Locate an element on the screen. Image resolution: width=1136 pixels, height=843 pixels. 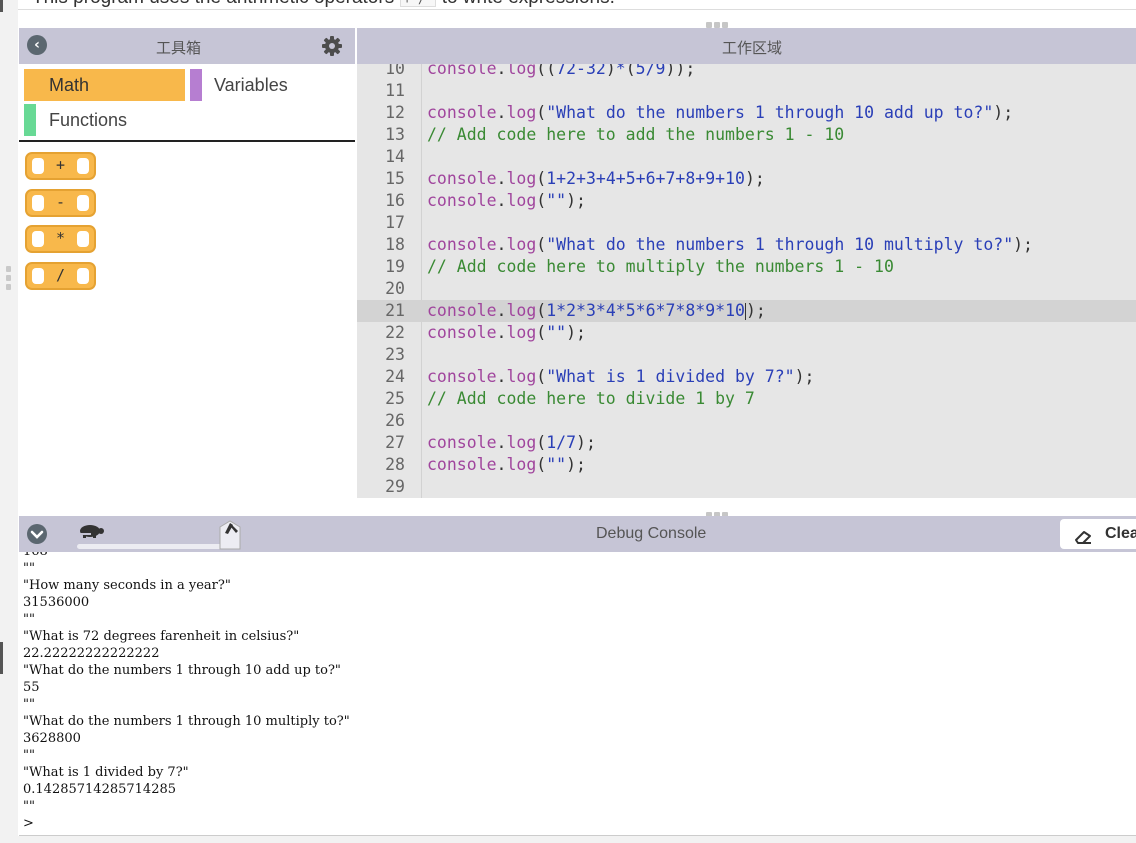
line-code: // Add code here to divide 1 by 7 is located at coordinates (591, 398).